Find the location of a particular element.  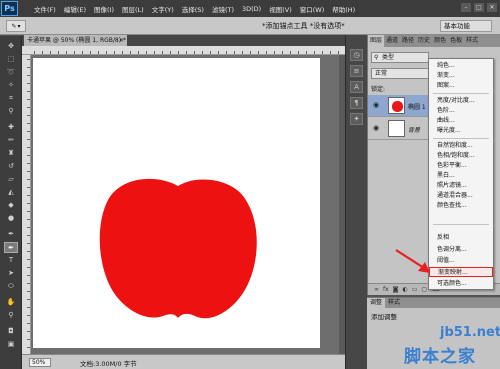

tab-layers: 图层 is located at coordinates (376, 41).